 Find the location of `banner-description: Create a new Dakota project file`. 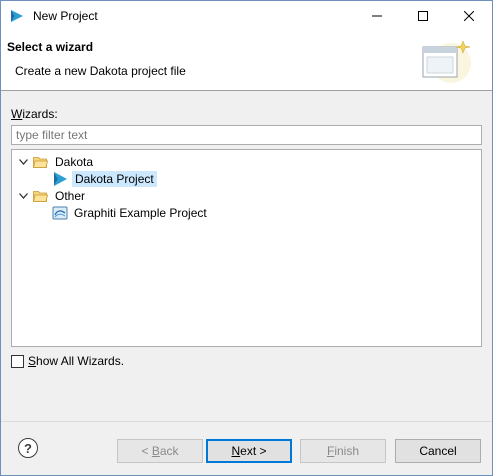

banner-description: Create a new Dakota project file is located at coordinates (100, 71).